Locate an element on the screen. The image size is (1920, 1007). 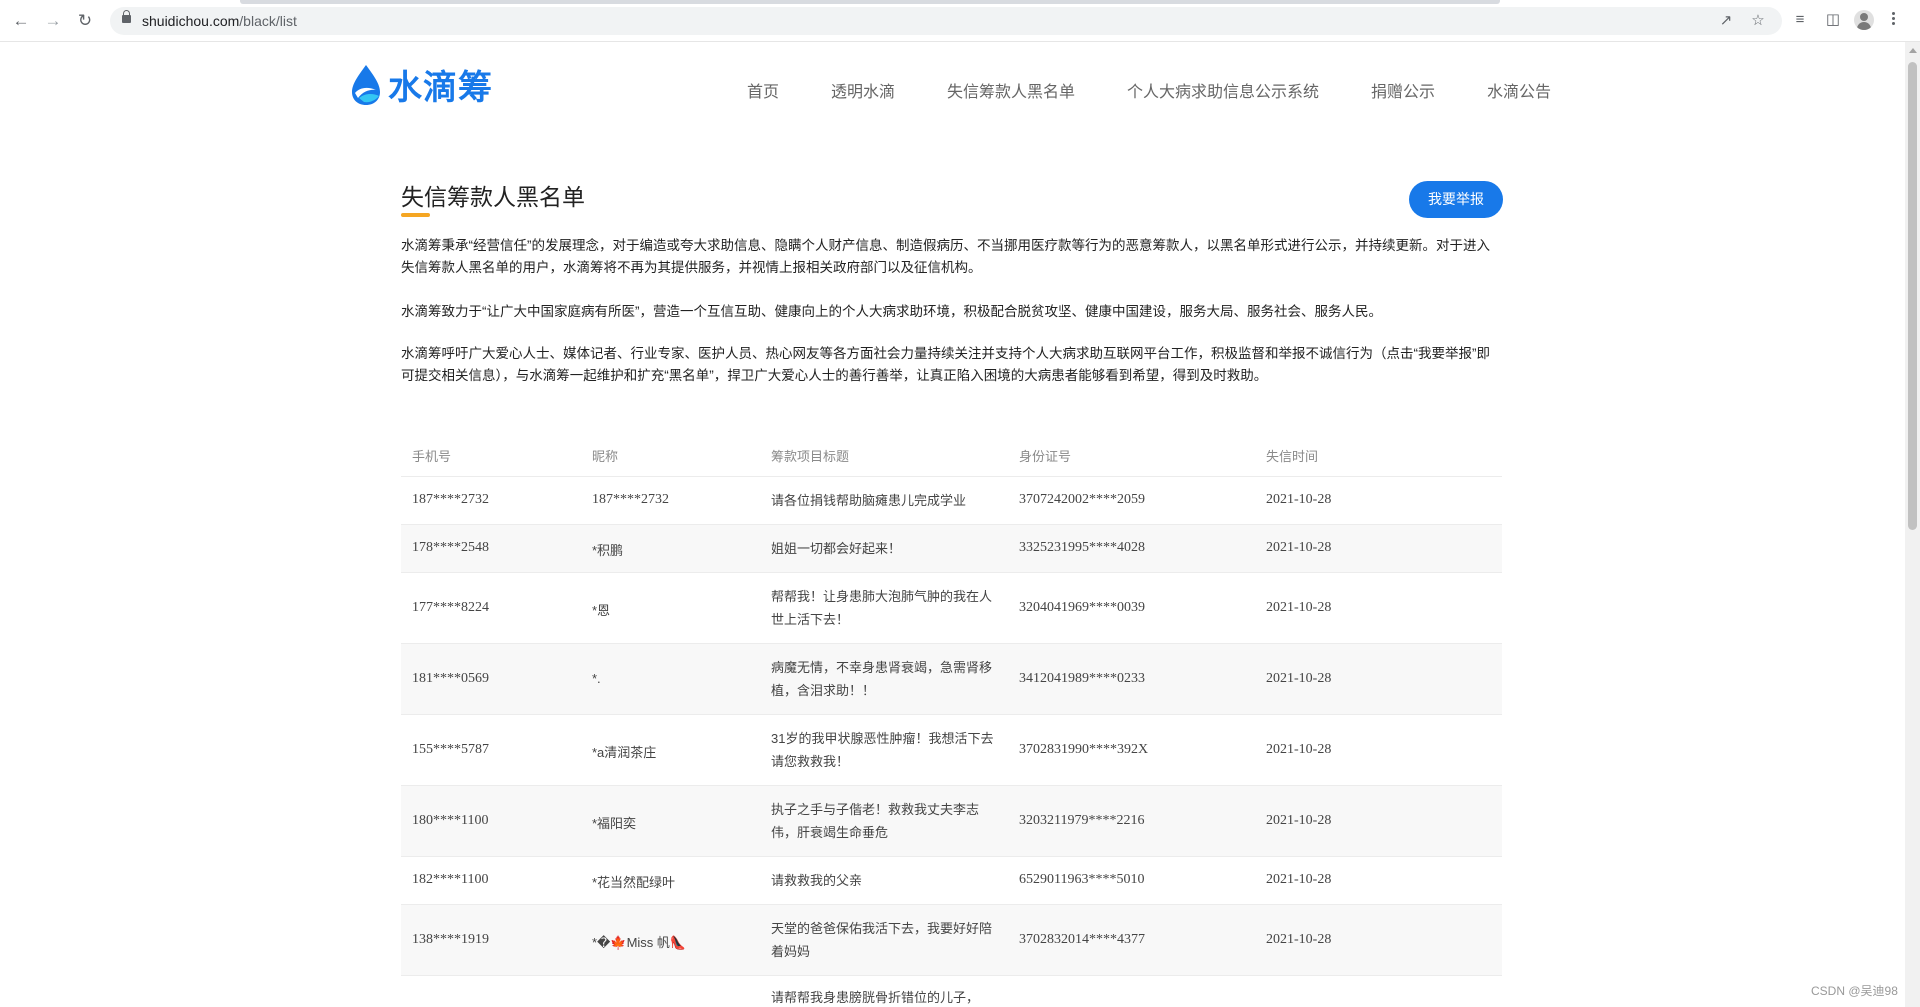
nav-home: 首页 is located at coordinates (763, 90).